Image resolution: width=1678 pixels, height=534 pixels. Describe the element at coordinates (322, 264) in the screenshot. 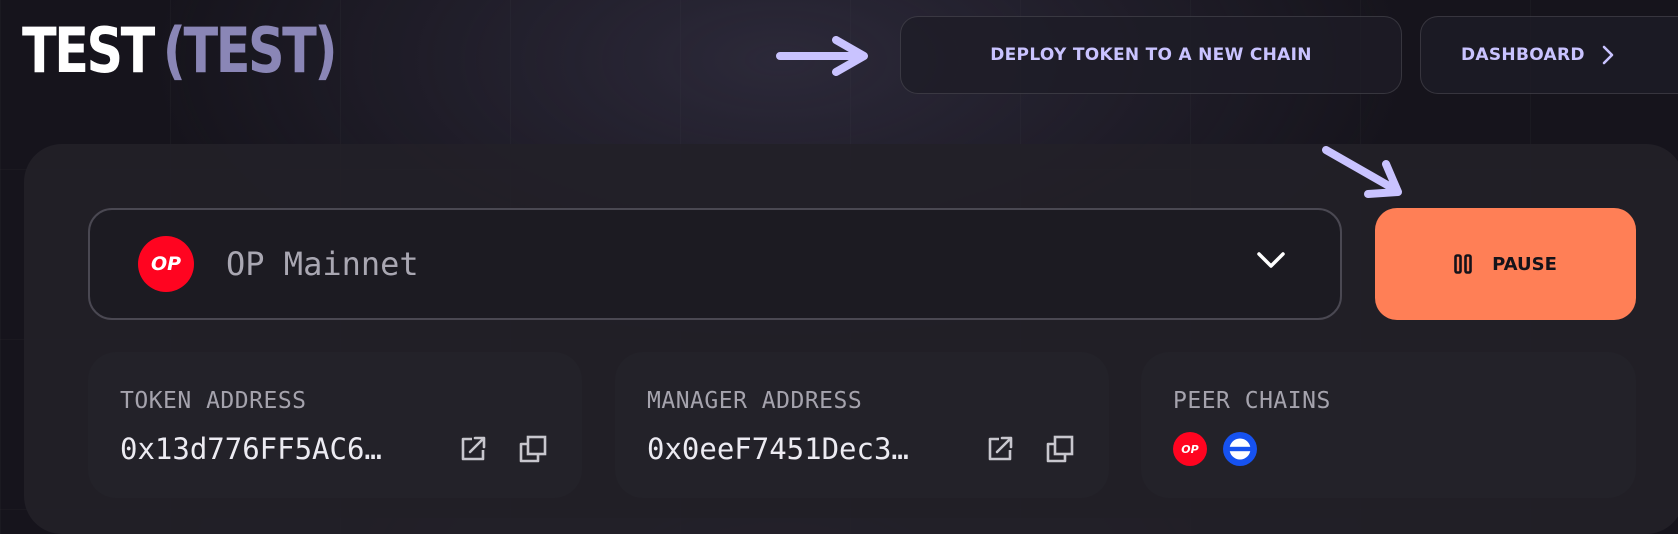

I see `selected-chain-name: OP Mainnet` at that location.